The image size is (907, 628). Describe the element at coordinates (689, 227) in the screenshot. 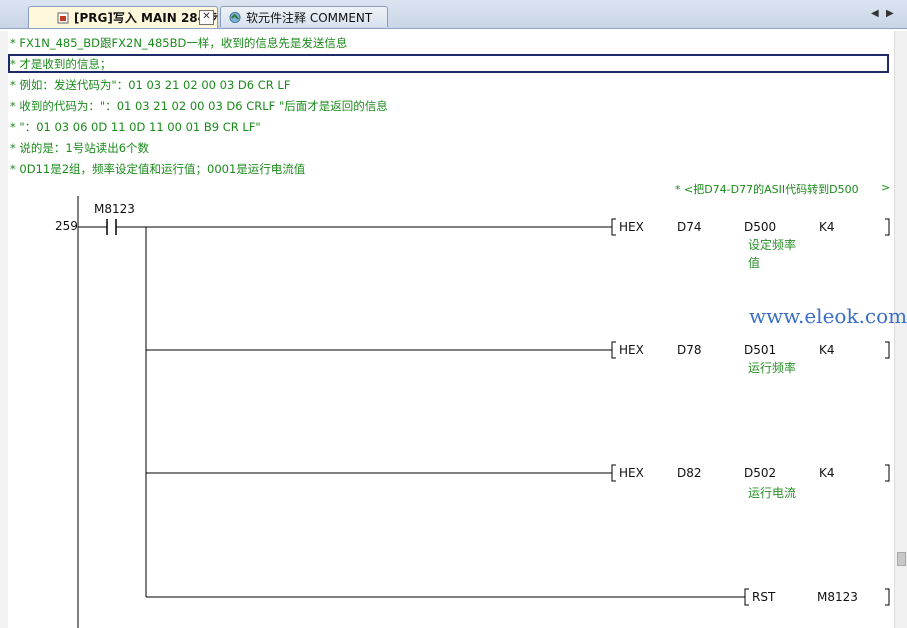

I see `operand-source: D74` at that location.